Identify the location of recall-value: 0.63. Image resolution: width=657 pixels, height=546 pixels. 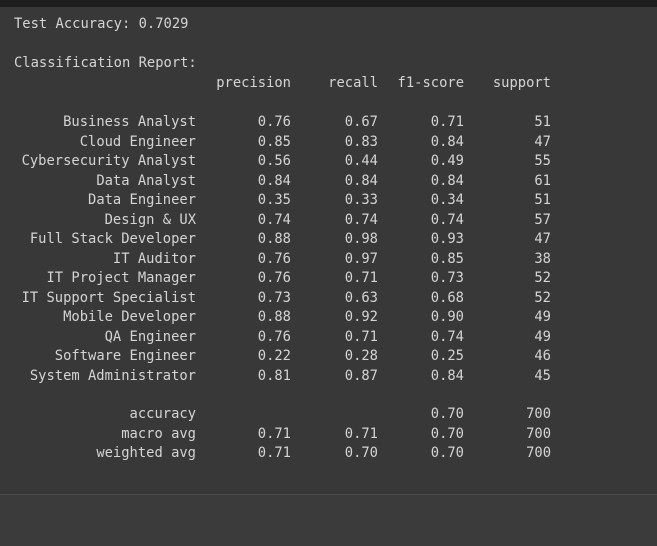
(361, 297).